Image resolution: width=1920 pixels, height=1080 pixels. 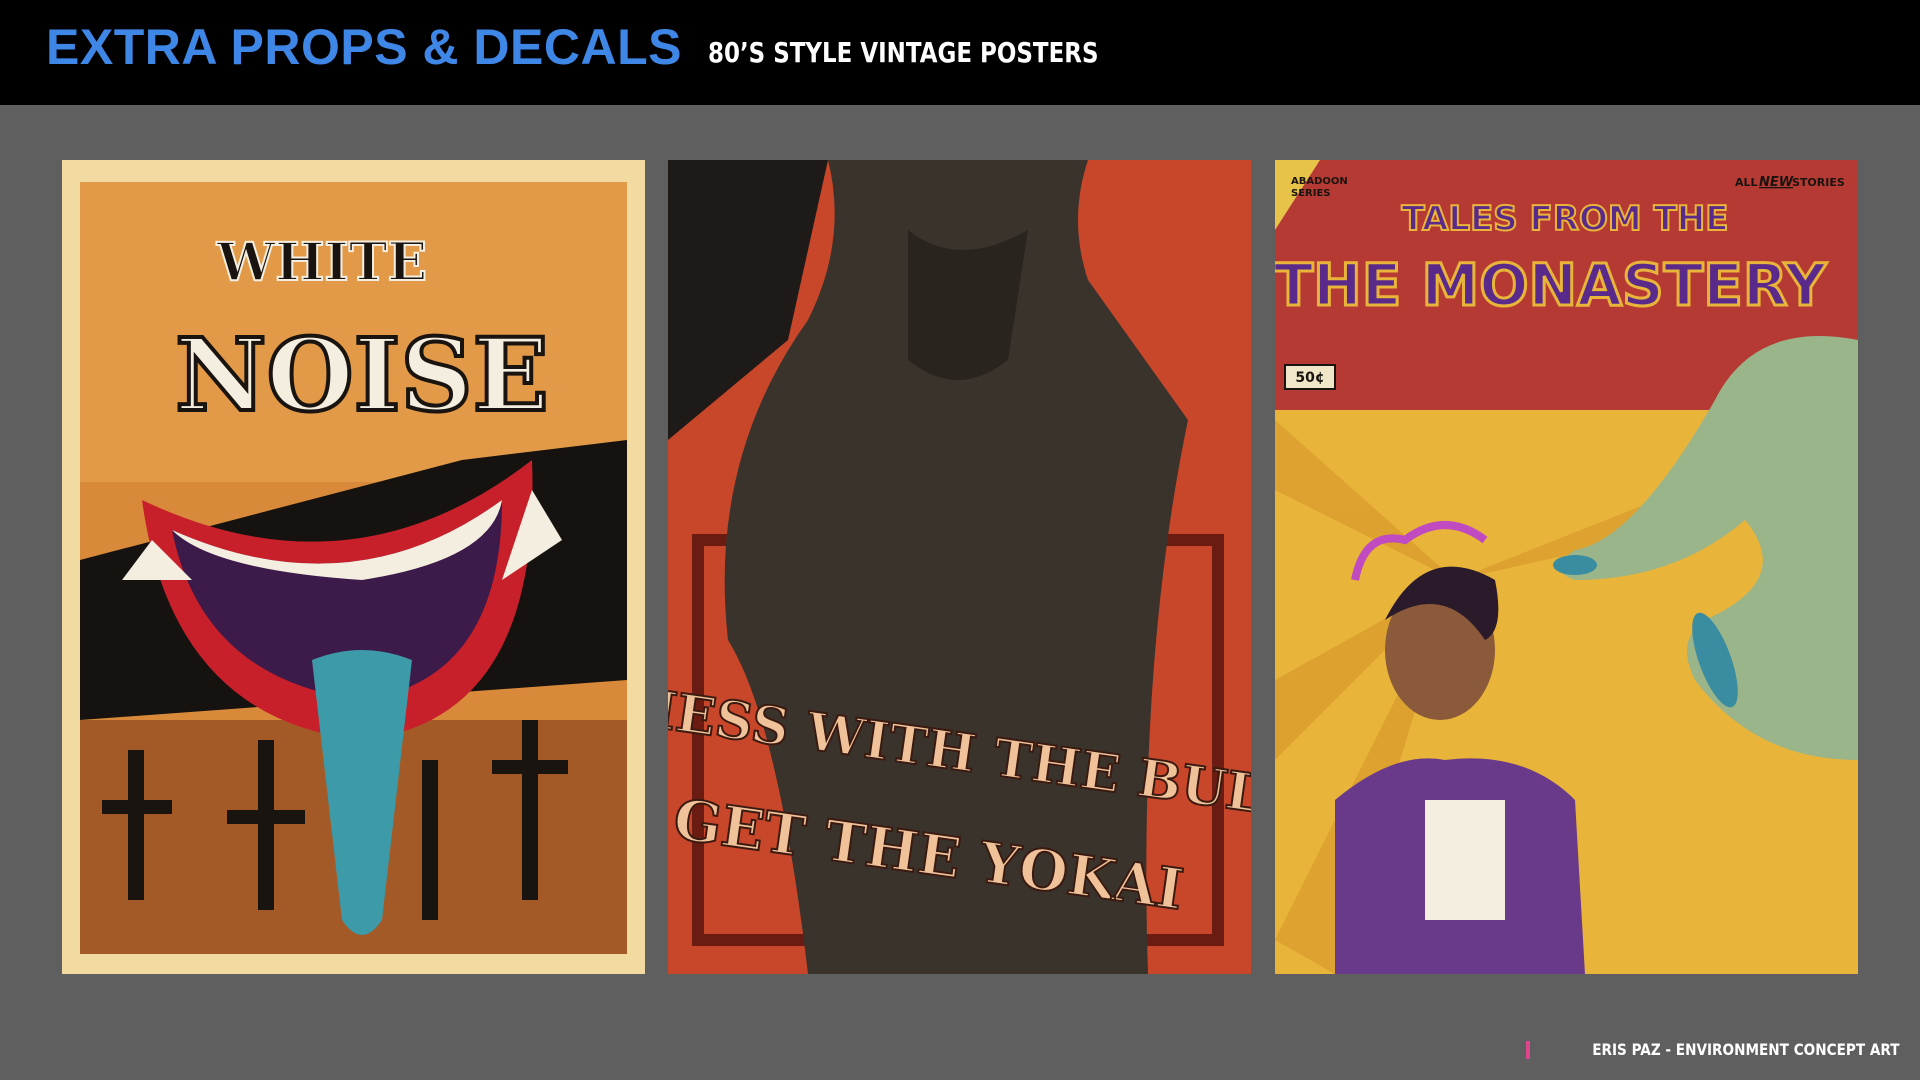 What do you see at coordinates (1565, 219) in the screenshot?
I see `monastery-title-line1: TALES FROM THE` at bounding box center [1565, 219].